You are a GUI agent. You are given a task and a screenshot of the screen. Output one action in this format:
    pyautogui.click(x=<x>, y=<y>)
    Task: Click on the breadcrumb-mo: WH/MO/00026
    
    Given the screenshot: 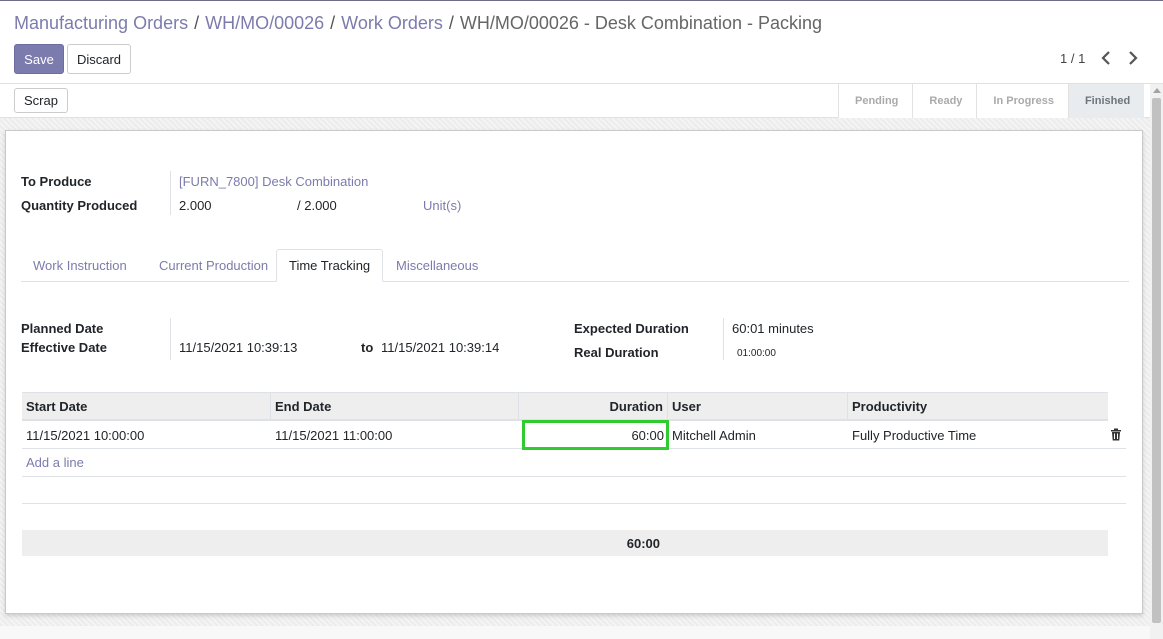 What is the action you would take?
    pyautogui.click(x=264, y=23)
    